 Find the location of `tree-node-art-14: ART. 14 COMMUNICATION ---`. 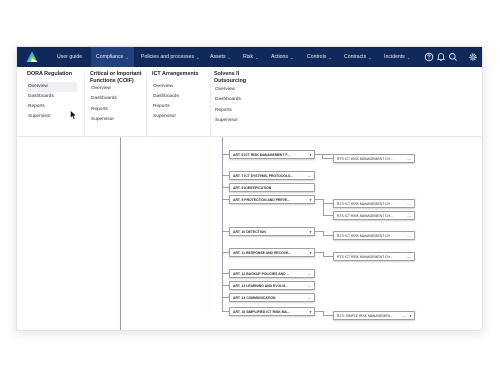

tree-node-art-14: ART. 14 COMMUNICATION --- is located at coordinates (272, 297).